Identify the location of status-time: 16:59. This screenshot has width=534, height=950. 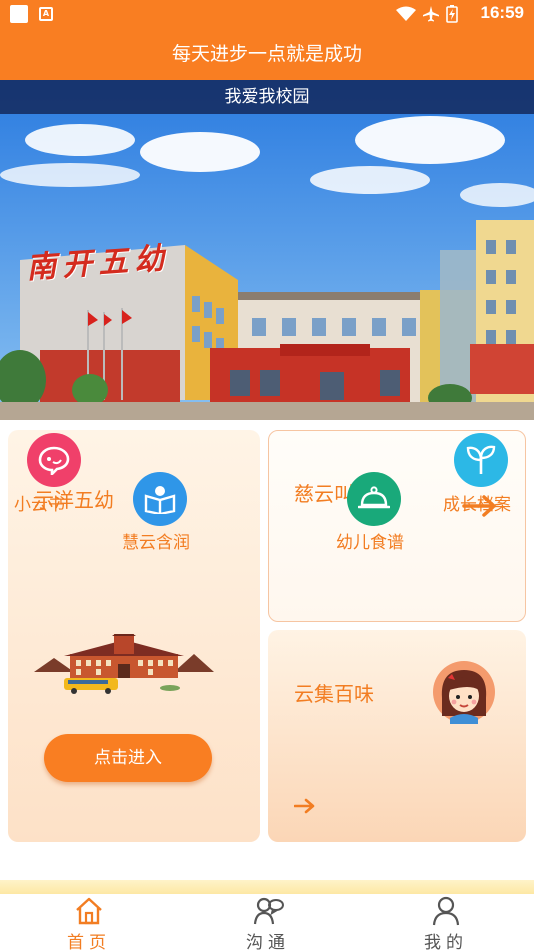
(502, 12).